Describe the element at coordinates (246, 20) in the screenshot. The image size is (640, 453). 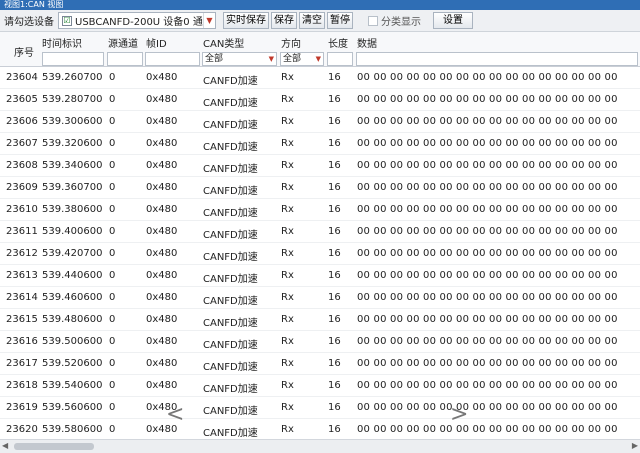
I see `realtime-save-button: 实时保存` at that location.